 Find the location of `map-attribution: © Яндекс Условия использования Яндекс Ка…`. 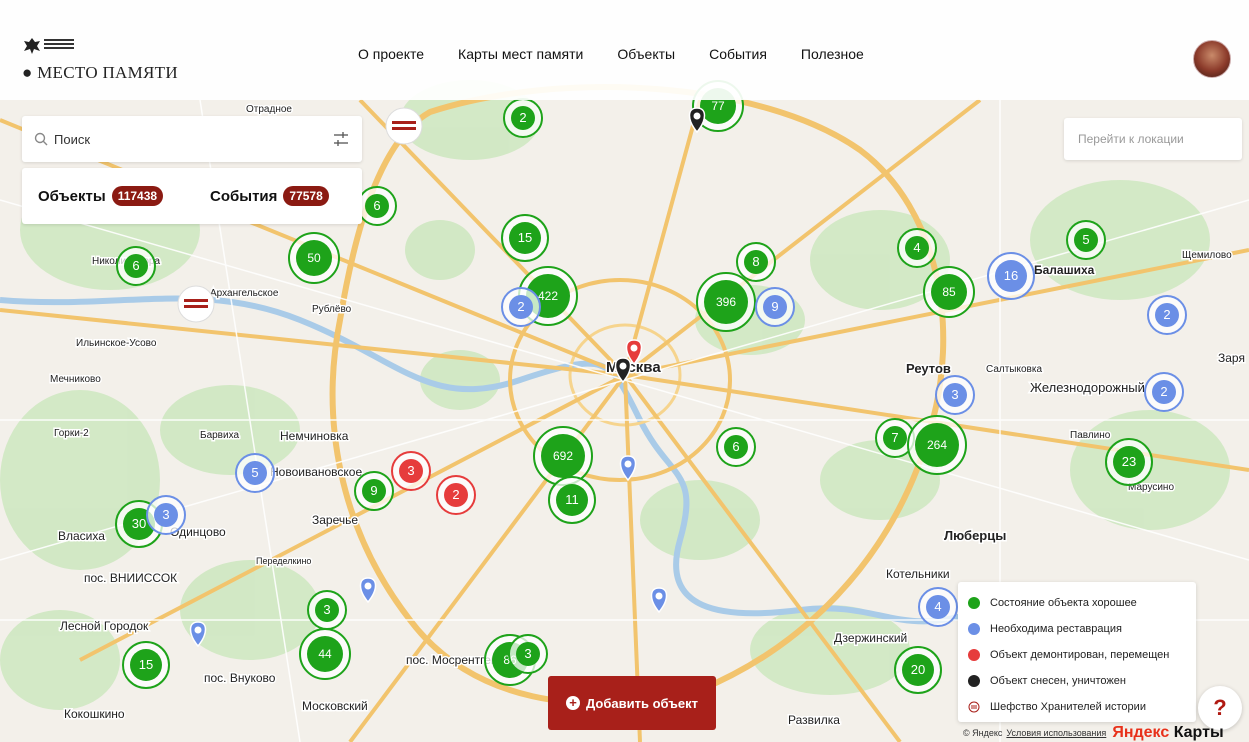

map-attribution: © Яндекс Условия использования Яндекс Ка… is located at coordinates (1093, 733).